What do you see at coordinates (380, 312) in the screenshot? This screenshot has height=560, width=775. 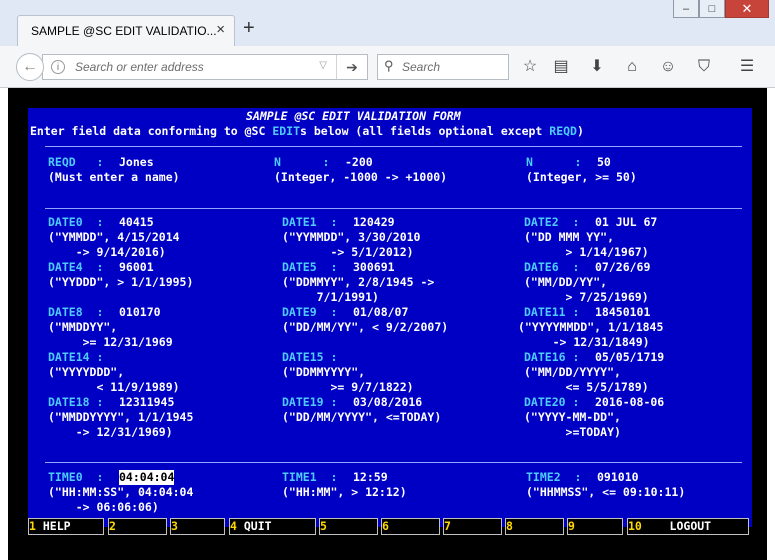 I see `field-value: 01/08/07` at bounding box center [380, 312].